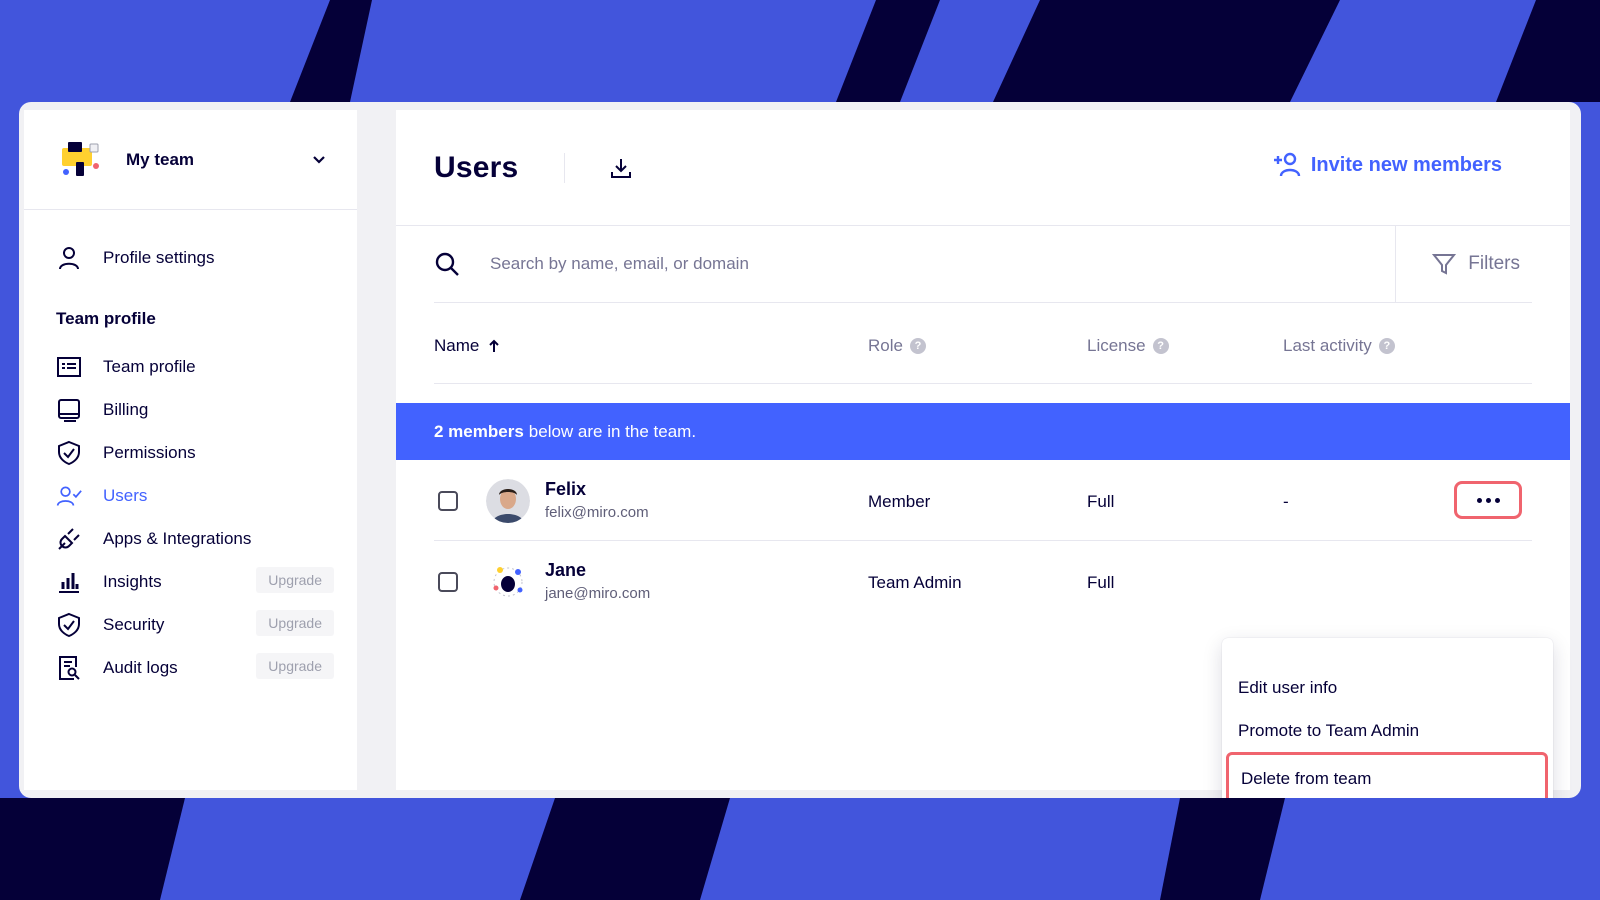  What do you see at coordinates (160, 159) in the screenshot?
I see `team-name: My team` at bounding box center [160, 159].